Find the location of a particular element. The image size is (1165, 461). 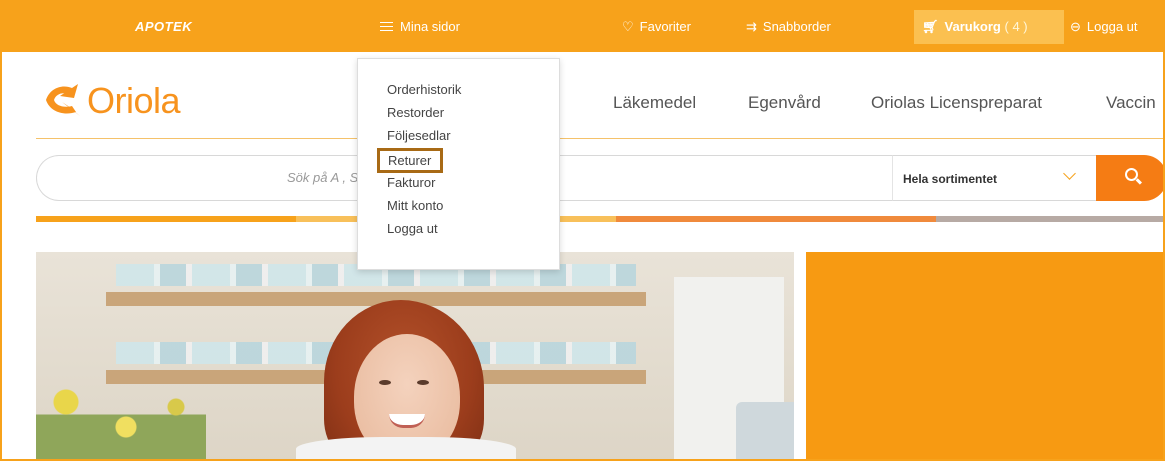

color-stripe is located at coordinates (599, 219).